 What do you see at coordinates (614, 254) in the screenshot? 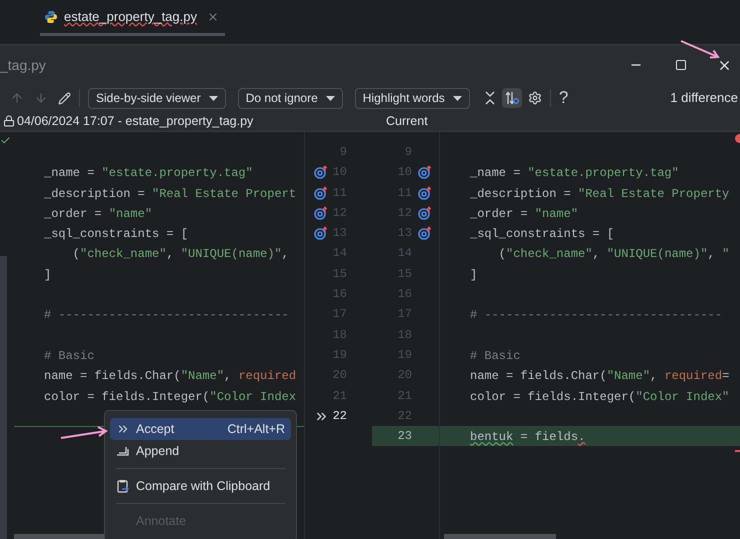
I see `code-line: ("check_name", "UNIQUE(name)", "` at bounding box center [614, 254].